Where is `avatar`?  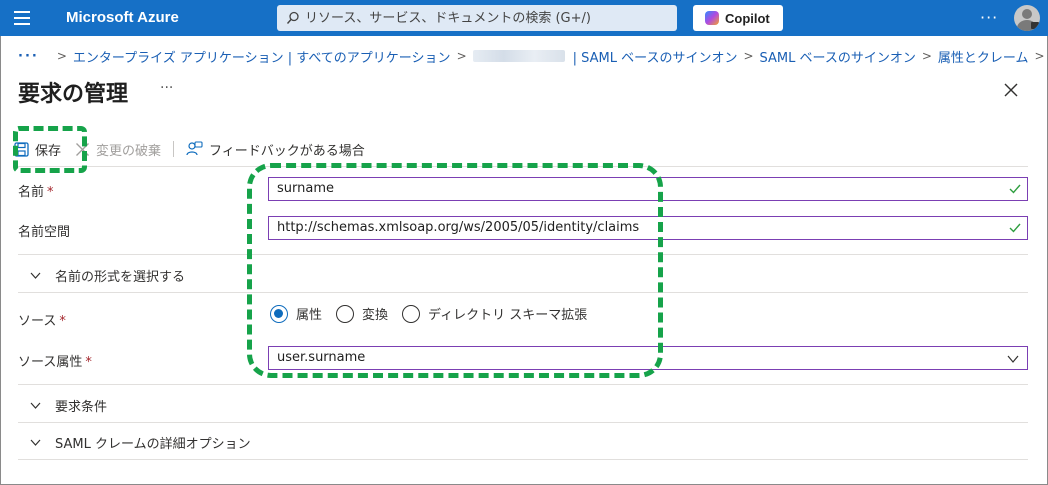
avatar is located at coordinates (1027, 18).